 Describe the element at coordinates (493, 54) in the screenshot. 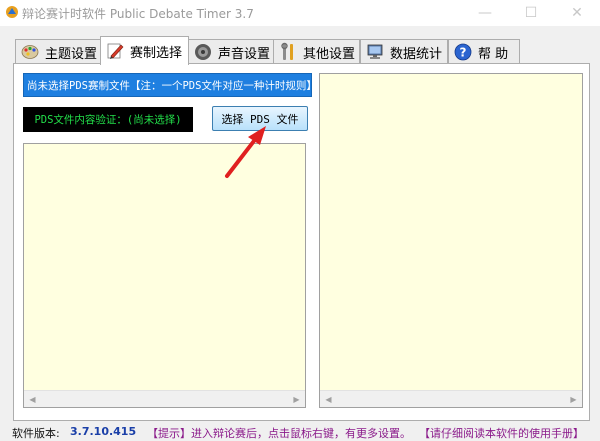

I see `tab-label: 帮 助` at that location.